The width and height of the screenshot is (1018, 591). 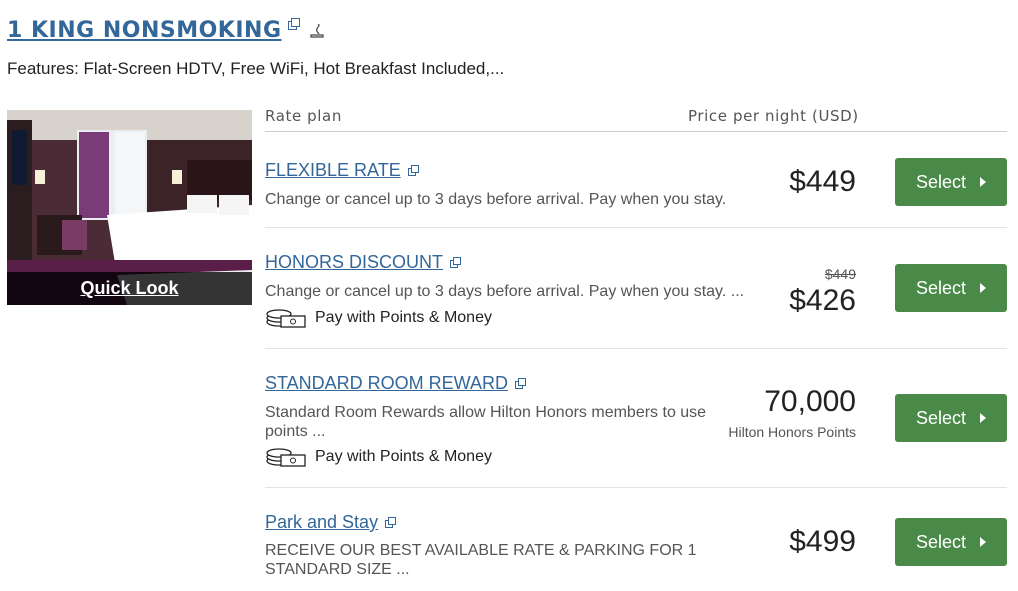 I want to click on points-unit-label: Hilton Honors Points, so click(x=792, y=432).